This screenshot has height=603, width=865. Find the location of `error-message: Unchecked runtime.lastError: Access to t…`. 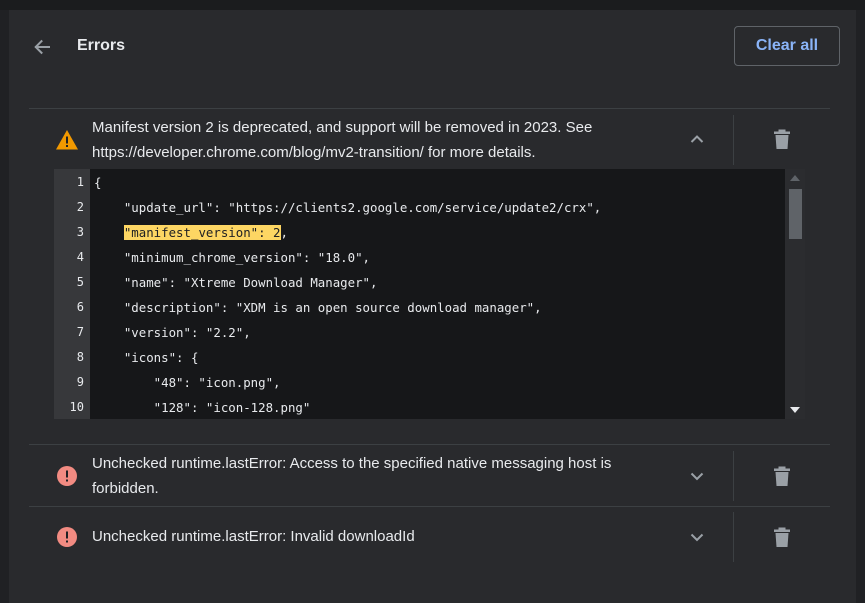

error-message: Unchecked runtime.lastError: Access to t… is located at coordinates (352, 476).